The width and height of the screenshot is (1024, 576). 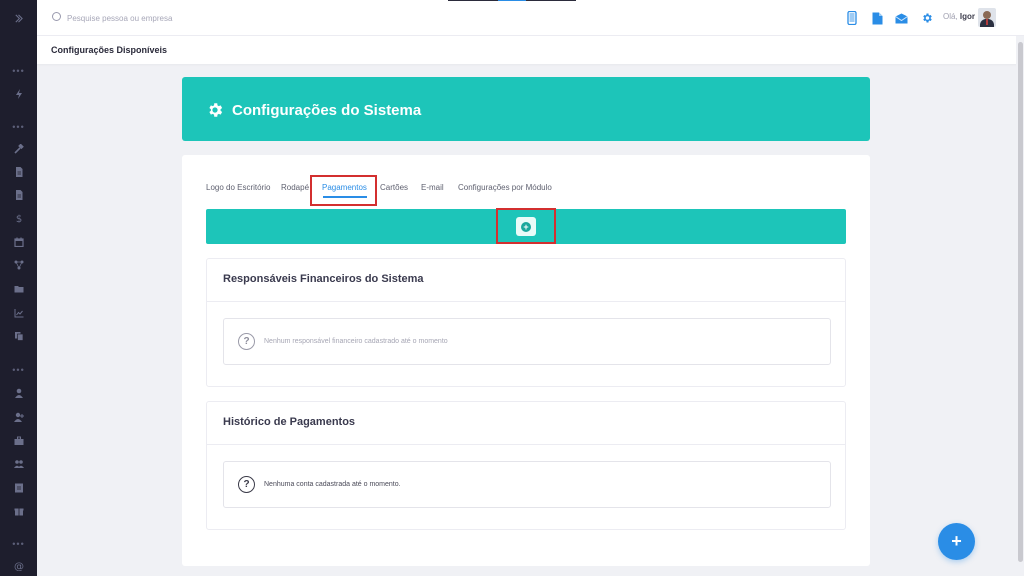 What do you see at coordinates (289, 422) in the screenshot?
I see `panel-title: Histórico de Pagamentos` at bounding box center [289, 422].